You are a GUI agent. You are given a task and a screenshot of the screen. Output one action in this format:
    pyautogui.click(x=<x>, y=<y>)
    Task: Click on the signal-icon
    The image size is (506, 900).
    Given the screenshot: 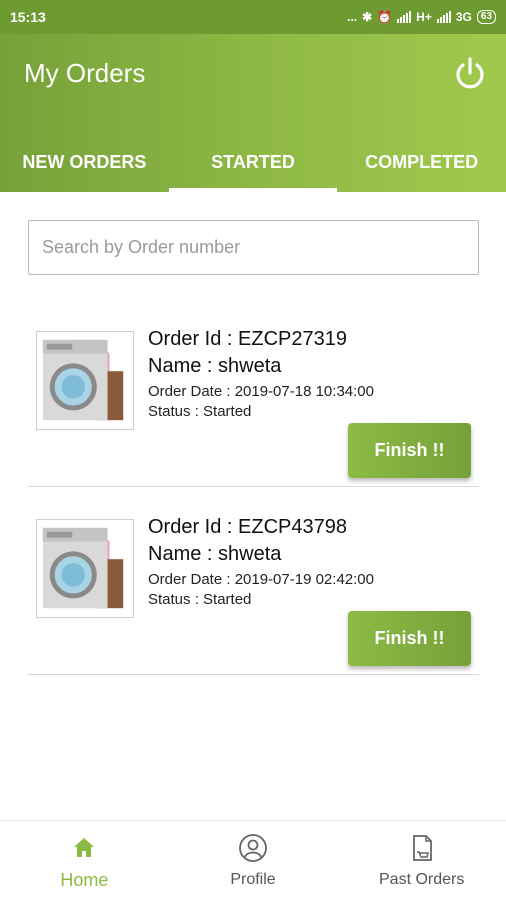 What is the action you would take?
    pyautogui.click(x=404, y=17)
    